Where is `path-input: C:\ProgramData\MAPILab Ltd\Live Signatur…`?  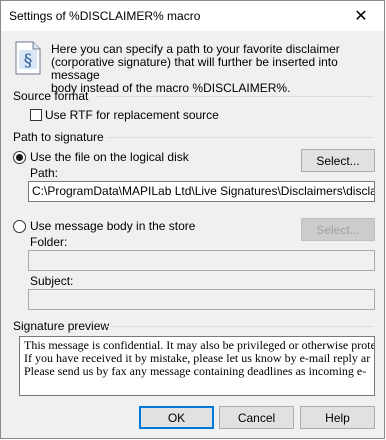
path-input: C:\ProgramData\MAPILab Ltd\Live Signatur… is located at coordinates (201, 191).